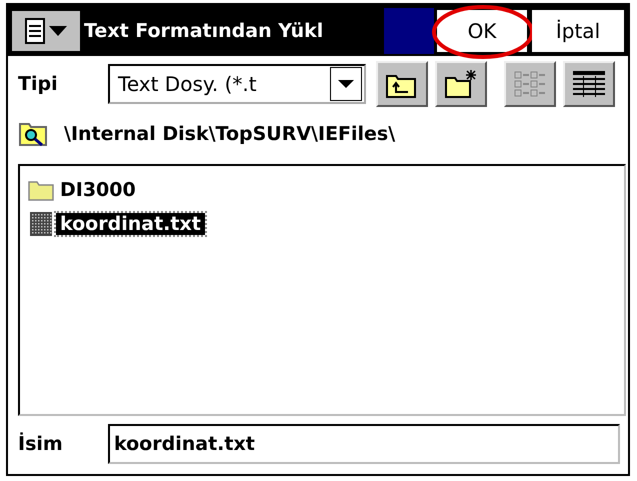 The image size is (637, 481). What do you see at coordinates (130, 224) in the screenshot?
I see `file-item: koordinat.txt` at bounding box center [130, 224].